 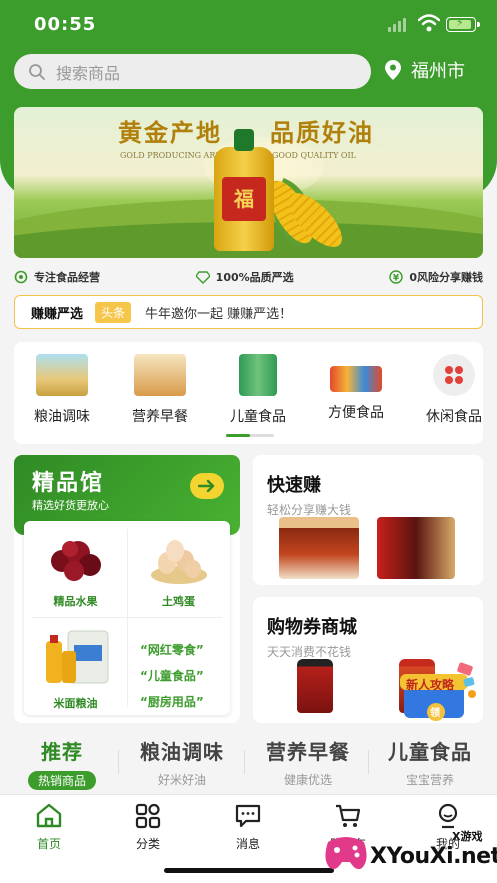 I want to click on ticker-tag: 头条, so click(x=113, y=312).